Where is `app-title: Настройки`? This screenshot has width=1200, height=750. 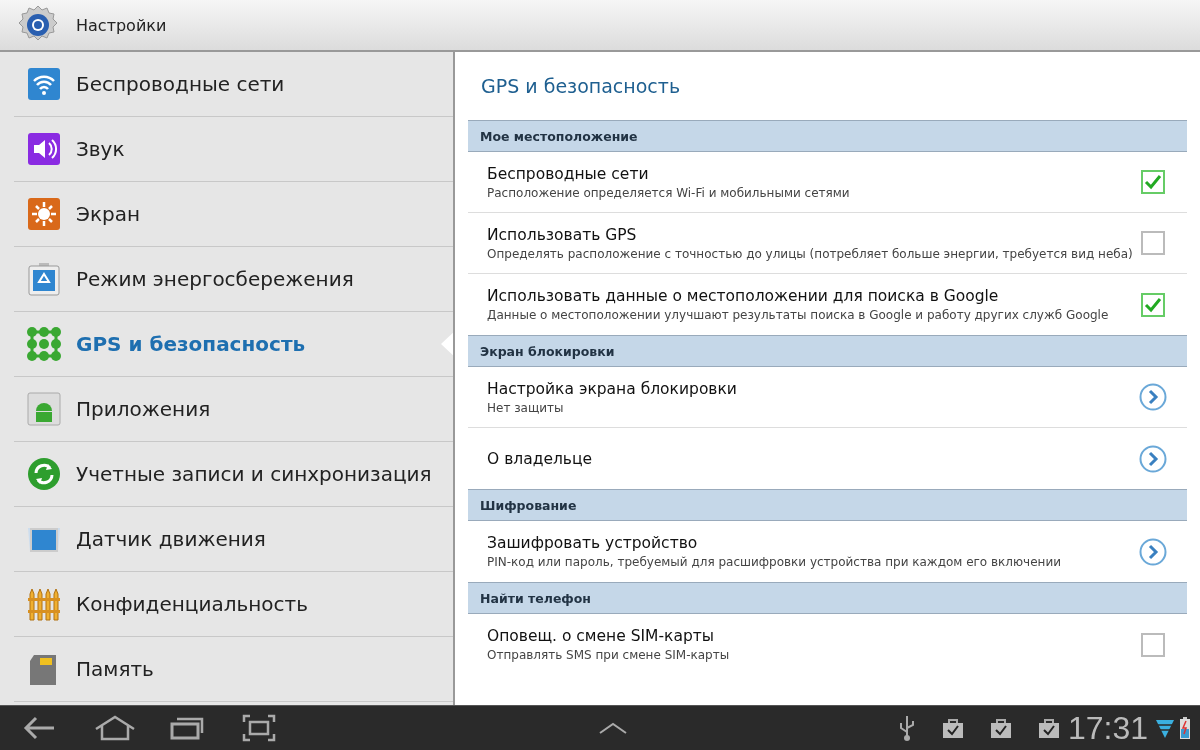
app-title: Настройки is located at coordinates (121, 25).